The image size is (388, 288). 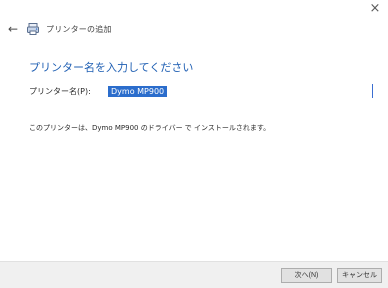 What do you see at coordinates (372, 91) in the screenshot?
I see `text-caret` at bounding box center [372, 91].